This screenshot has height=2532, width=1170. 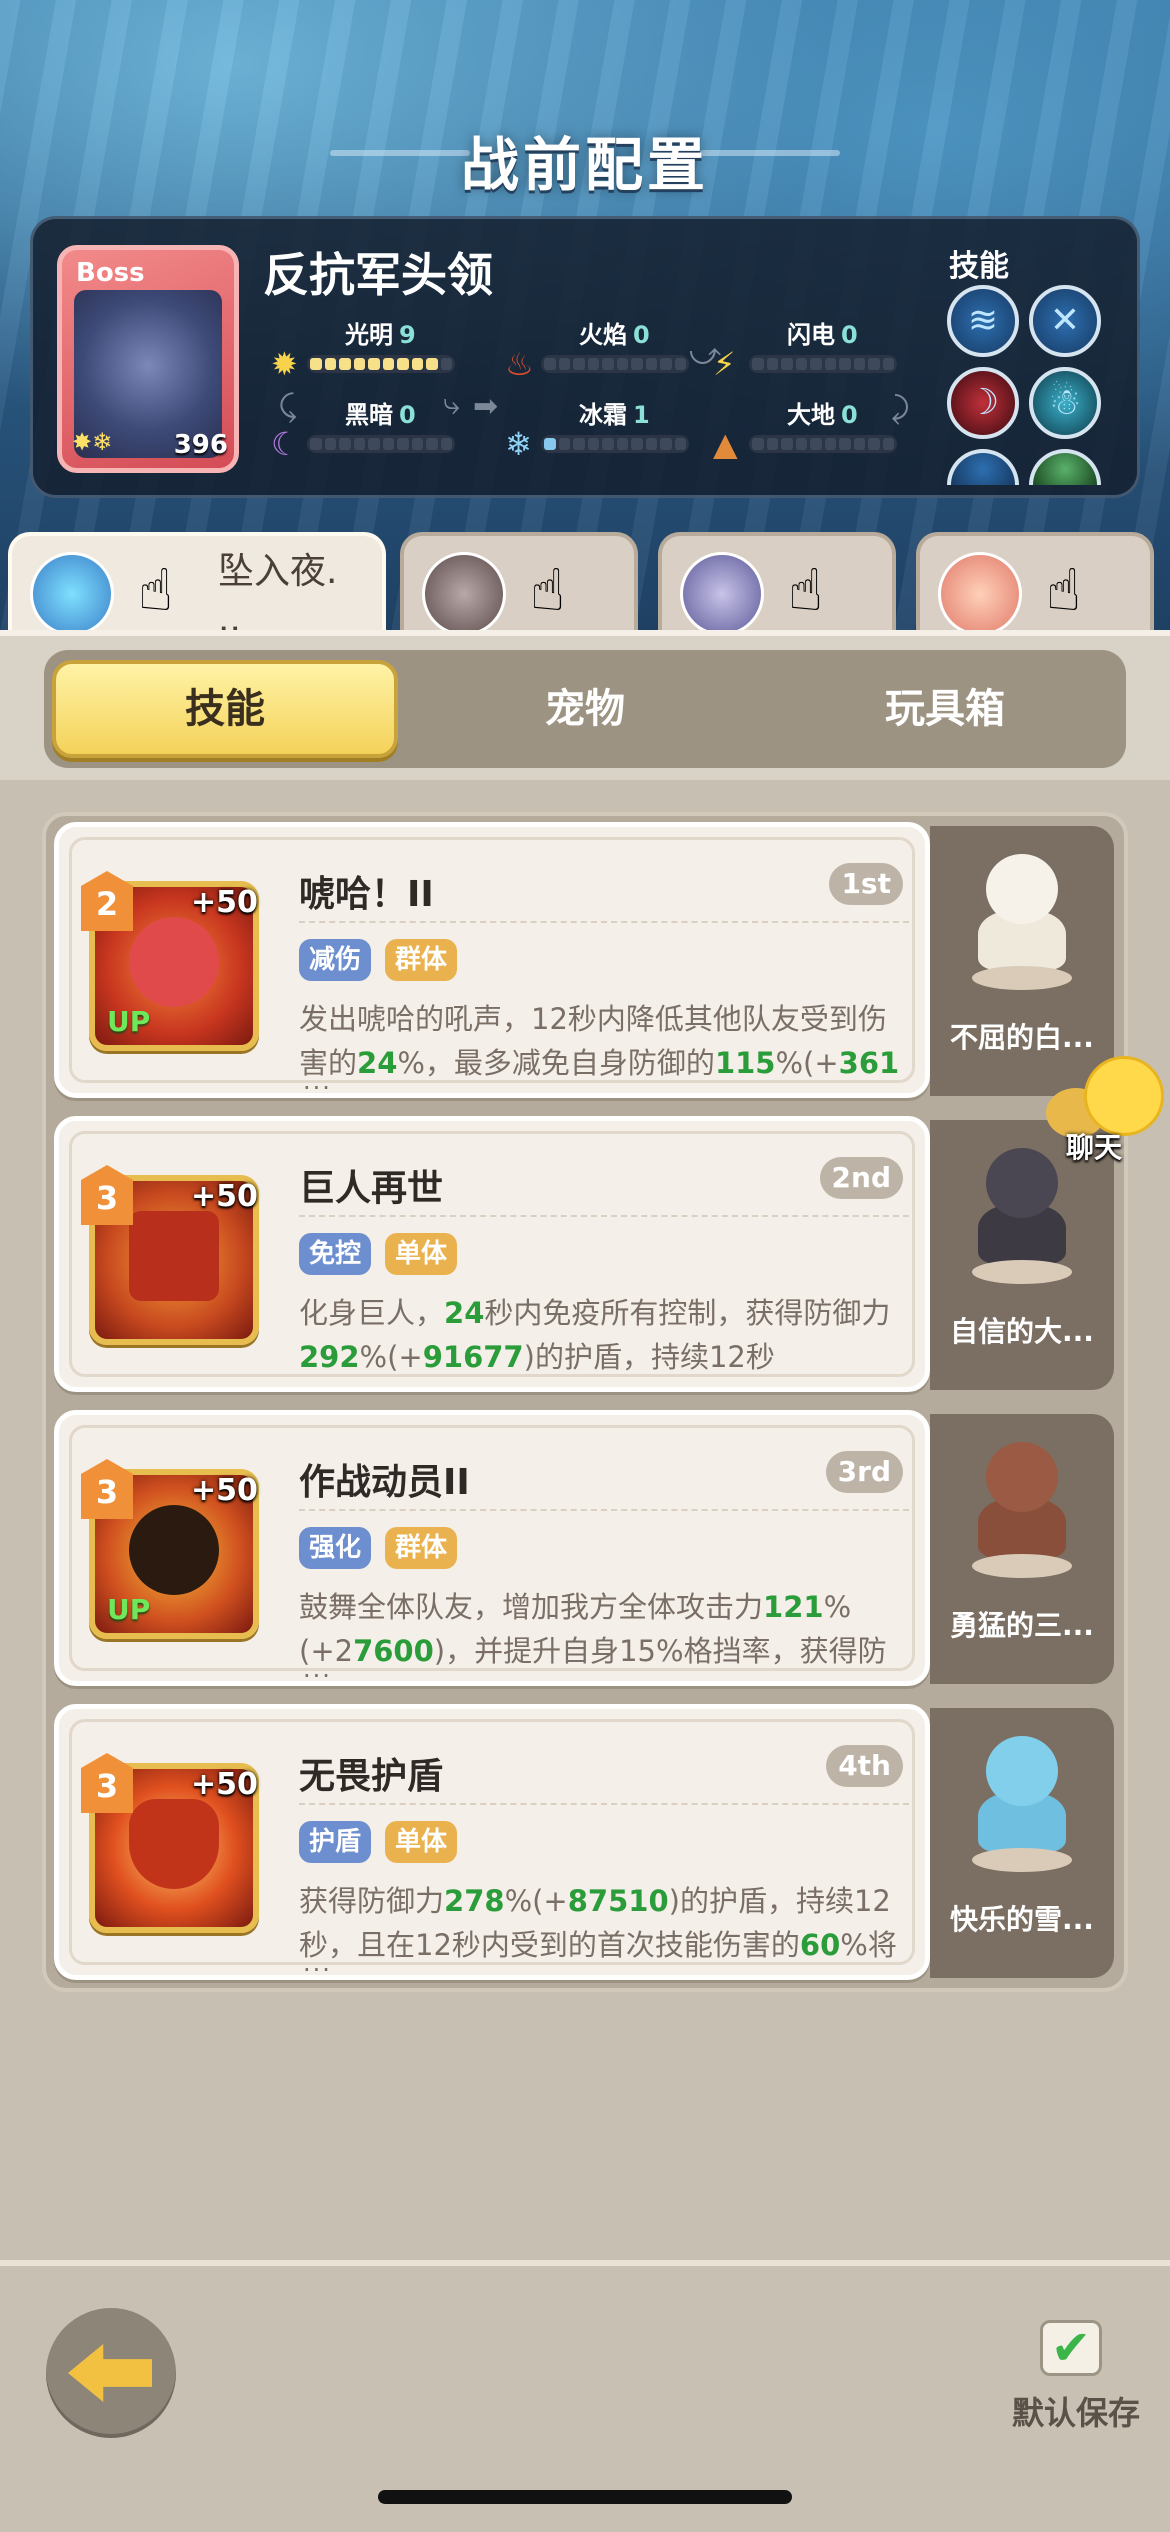 What do you see at coordinates (1071, 2348) in the screenshot?
I see `default-save-checkbox: ✔` at bounding box center [1071, 2348].